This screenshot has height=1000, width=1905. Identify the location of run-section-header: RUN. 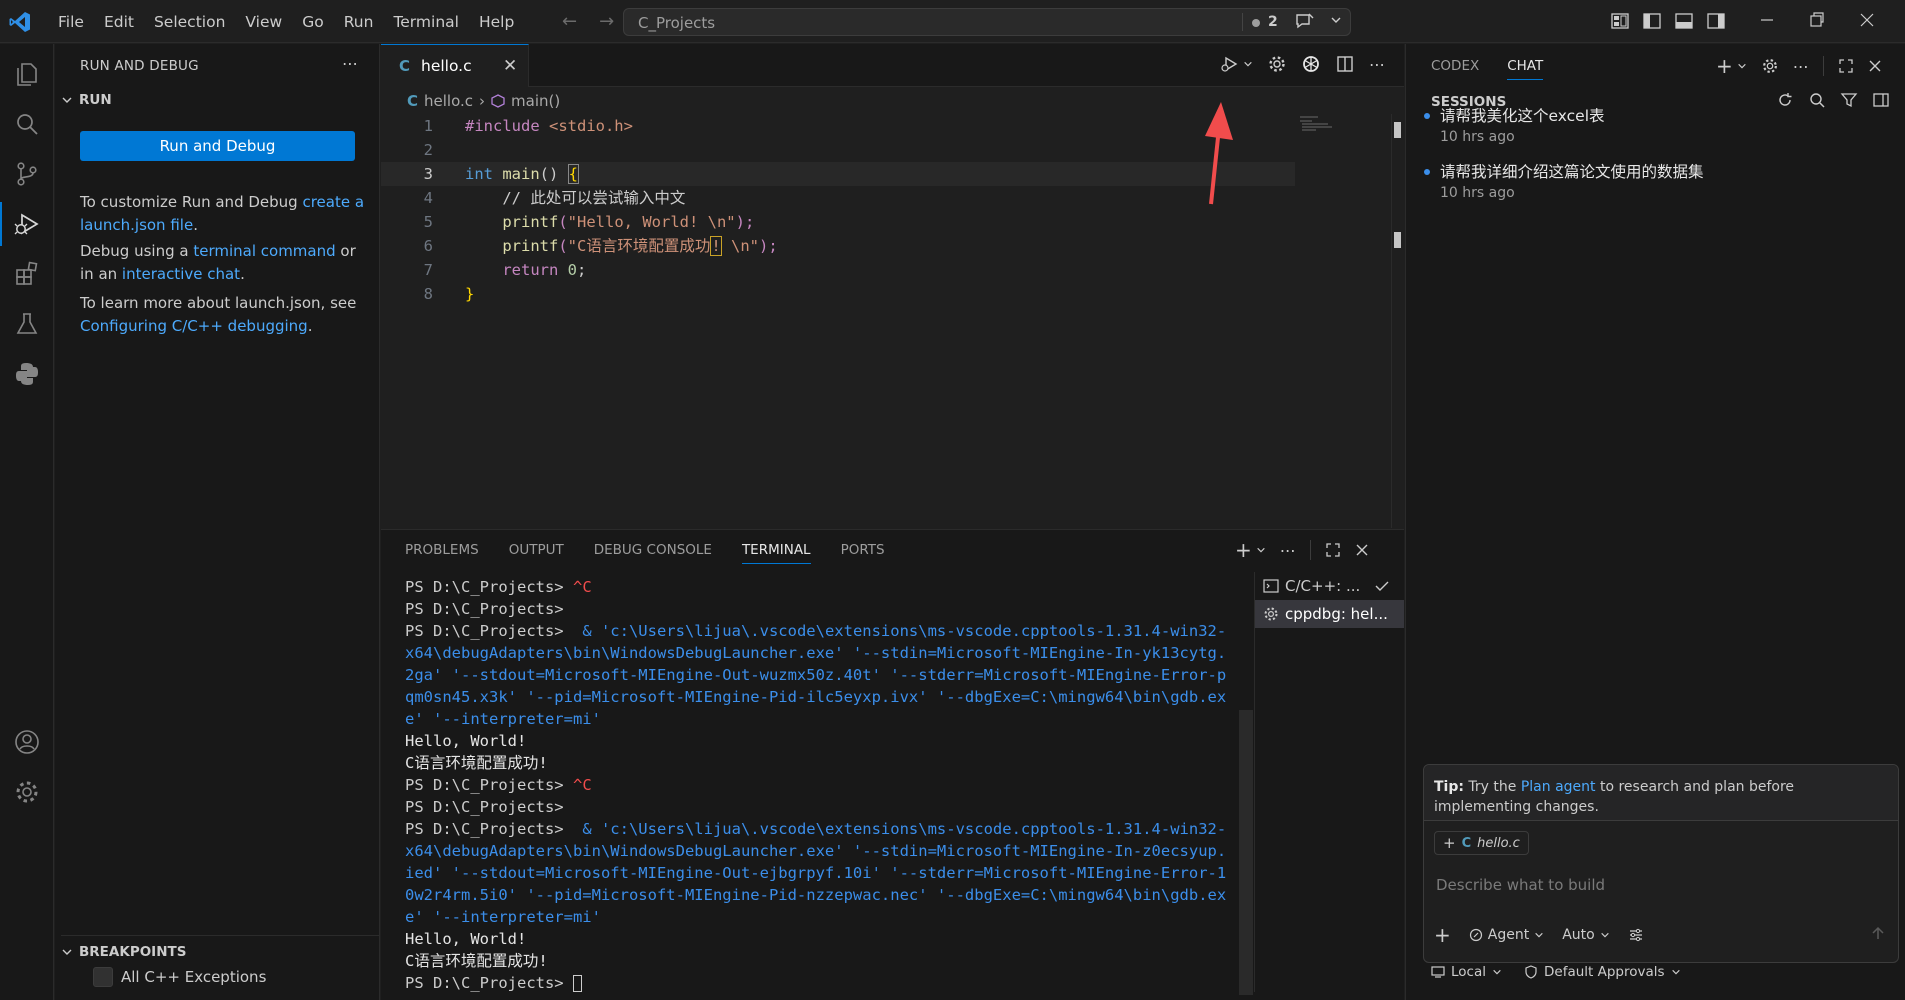
(86, 100).